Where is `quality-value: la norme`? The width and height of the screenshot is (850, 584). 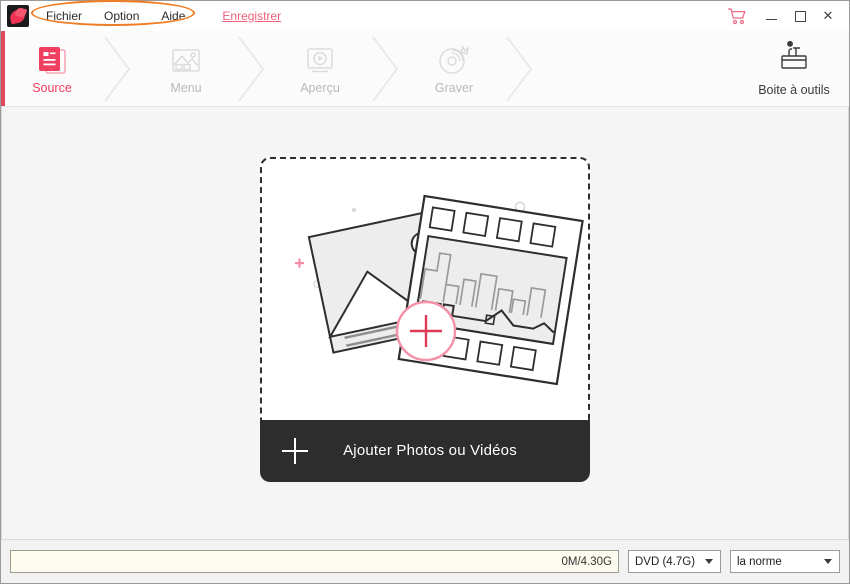
quality-value: la norme is located at coordinates (759, 561).